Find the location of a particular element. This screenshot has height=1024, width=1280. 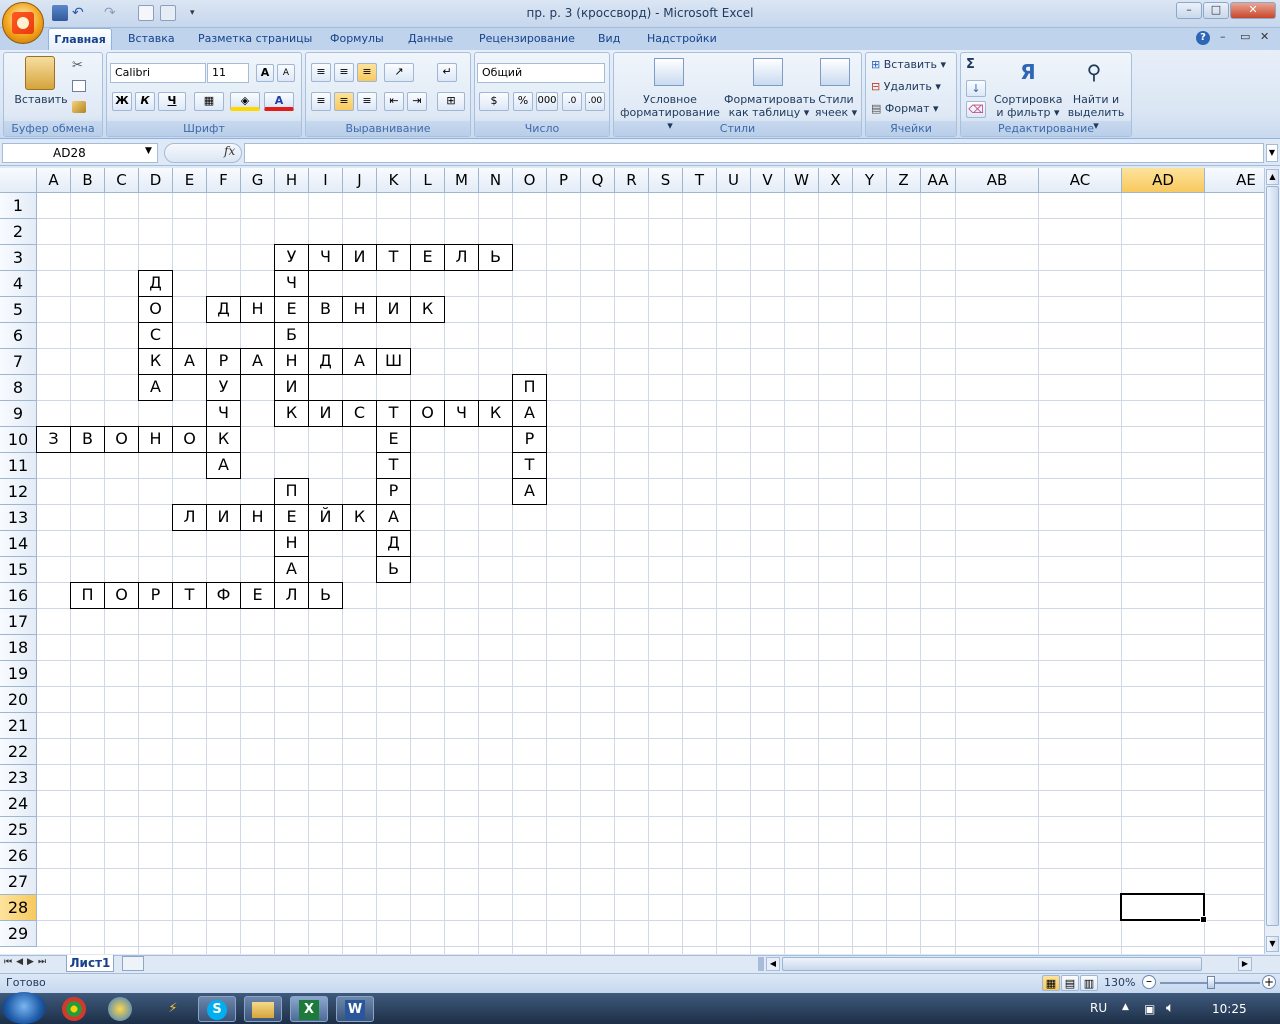

row-header-19: 19 is located at coordinates (18, 674).